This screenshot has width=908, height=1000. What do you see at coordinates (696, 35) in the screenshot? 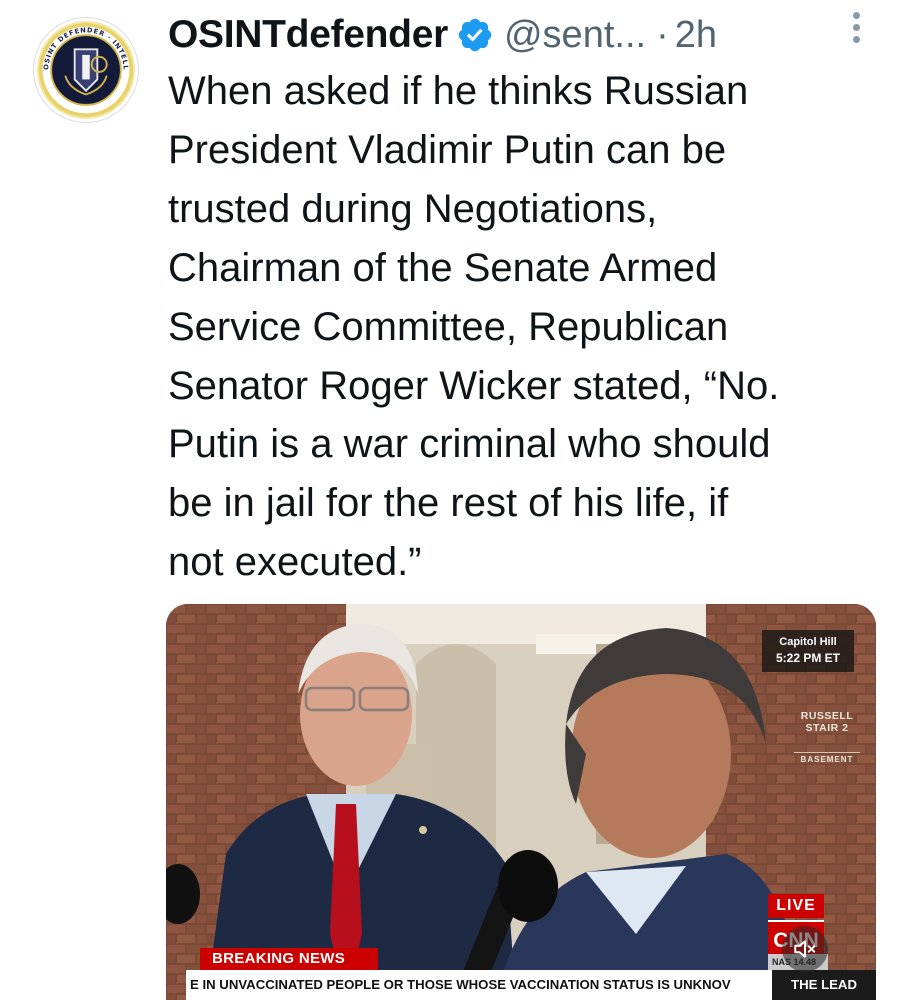
I see `post-timestamp: 2h` at bounding box center [696, 35].